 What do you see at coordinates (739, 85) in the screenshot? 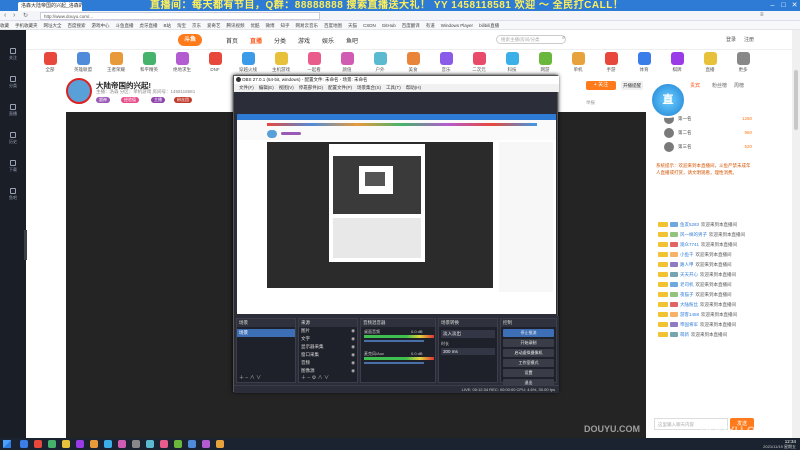
I see `ranking-tab: 周榜` at bounding box center [739, 85].